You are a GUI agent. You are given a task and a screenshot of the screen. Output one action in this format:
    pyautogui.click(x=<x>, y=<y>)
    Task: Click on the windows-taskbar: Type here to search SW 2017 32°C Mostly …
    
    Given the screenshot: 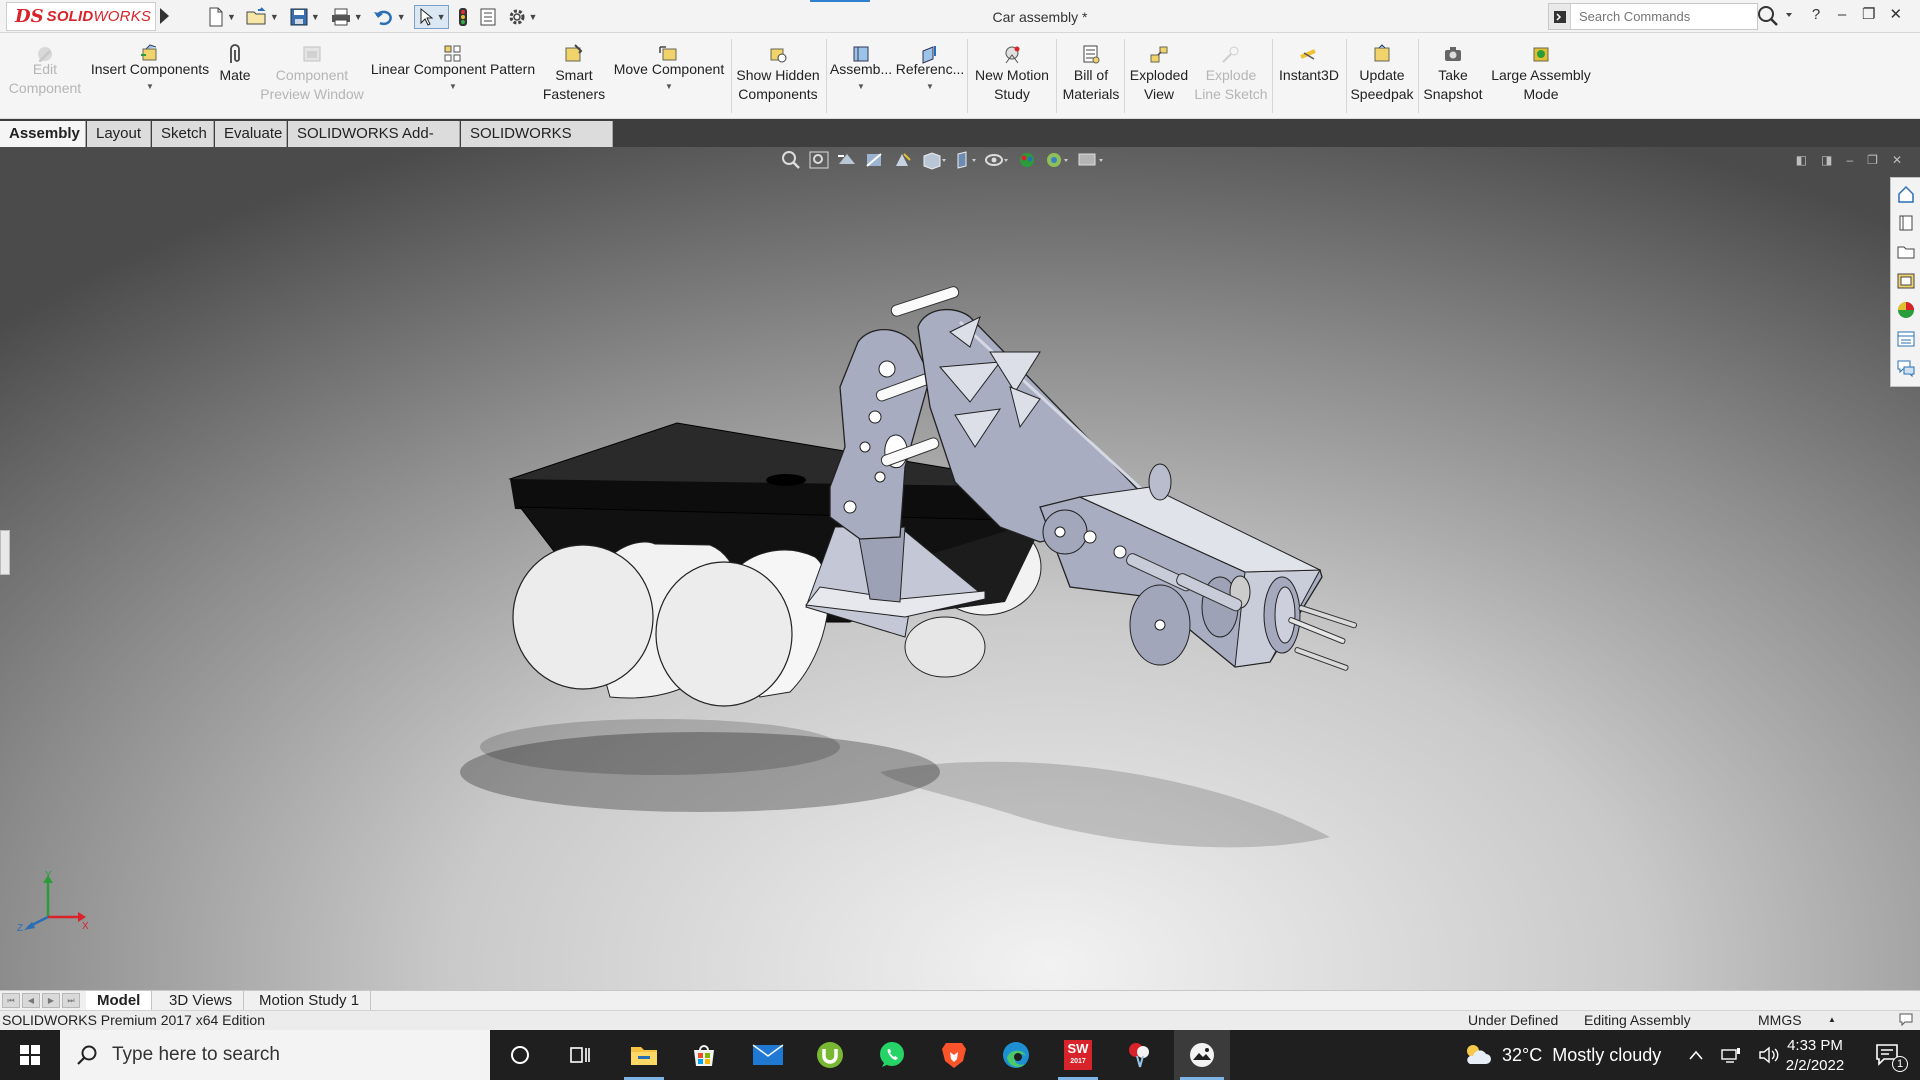 What is the action you would take?
    pyautogui.click(x=960, y=1055)
    